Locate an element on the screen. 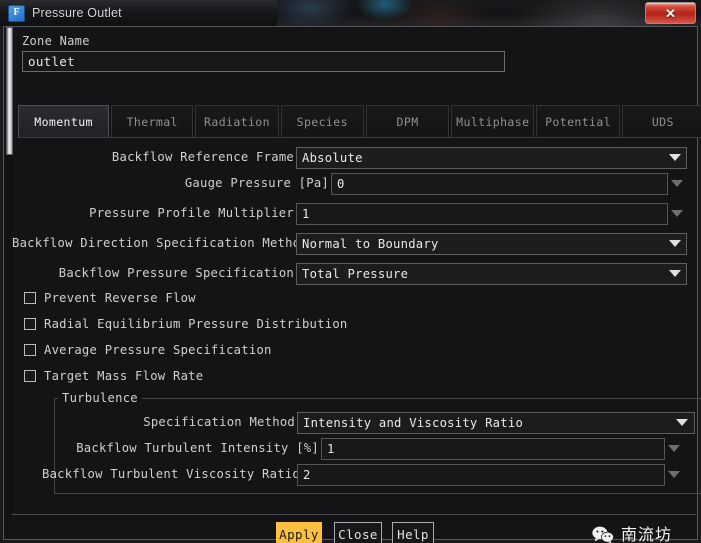 This screenshot has height=543, width=701. fluent-app-icon: F is located at coordinates (16, 13).